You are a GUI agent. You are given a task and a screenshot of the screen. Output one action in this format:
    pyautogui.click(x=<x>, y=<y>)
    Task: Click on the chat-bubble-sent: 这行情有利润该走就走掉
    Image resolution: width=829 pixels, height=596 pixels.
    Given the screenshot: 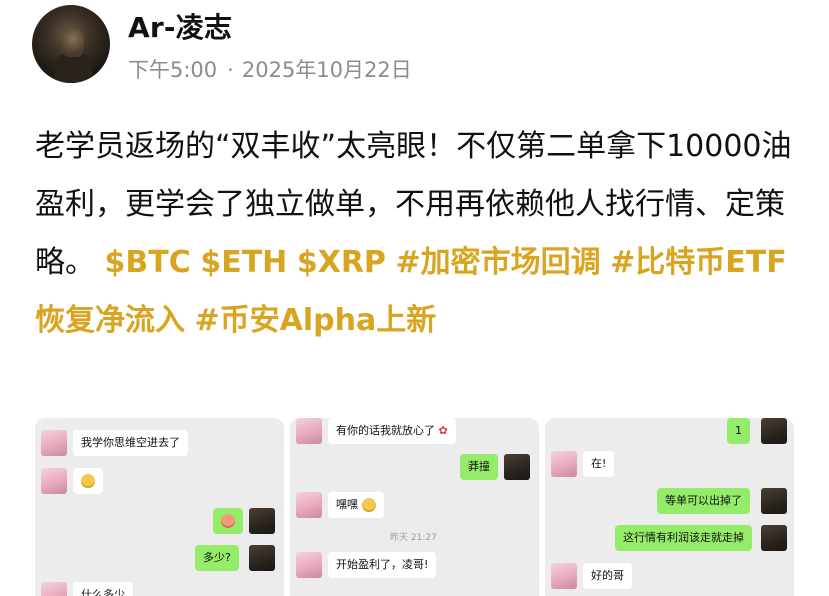 What is the action you would take?
    pyautogui.click(x=683, y=538)
    